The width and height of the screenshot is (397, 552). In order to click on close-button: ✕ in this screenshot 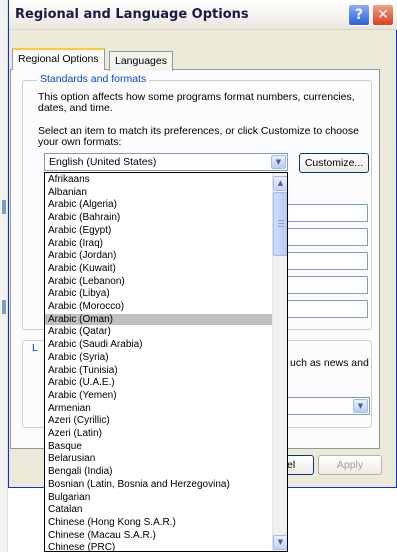, I will do `click(383, 15)`.